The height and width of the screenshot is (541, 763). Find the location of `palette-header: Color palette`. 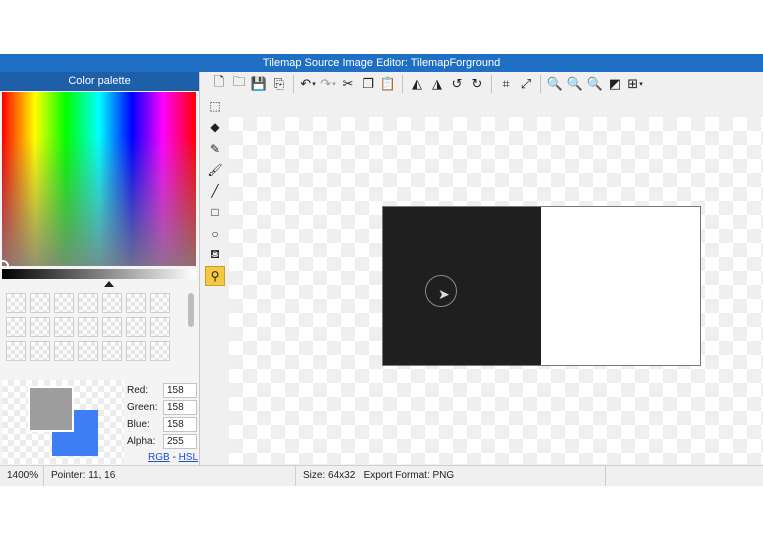

palette-header: Color palette is located at coordinates (99, 81).